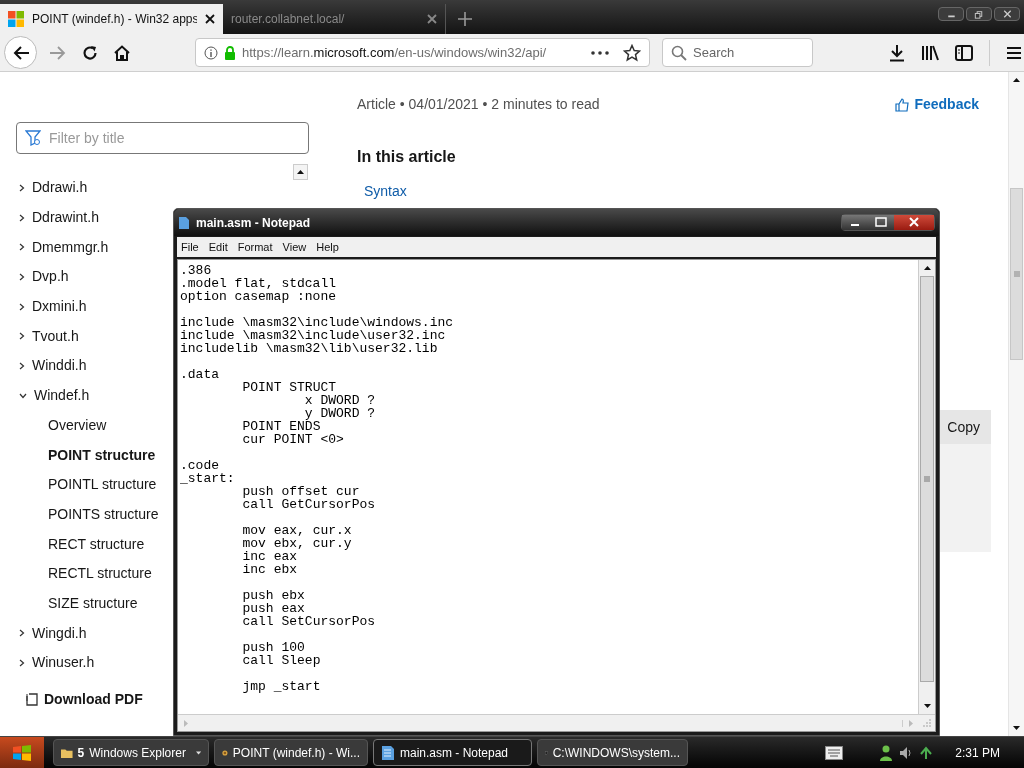  Describe the element at coordinates (881, 222) in the screenshot. I see `maximize-button` at that location.